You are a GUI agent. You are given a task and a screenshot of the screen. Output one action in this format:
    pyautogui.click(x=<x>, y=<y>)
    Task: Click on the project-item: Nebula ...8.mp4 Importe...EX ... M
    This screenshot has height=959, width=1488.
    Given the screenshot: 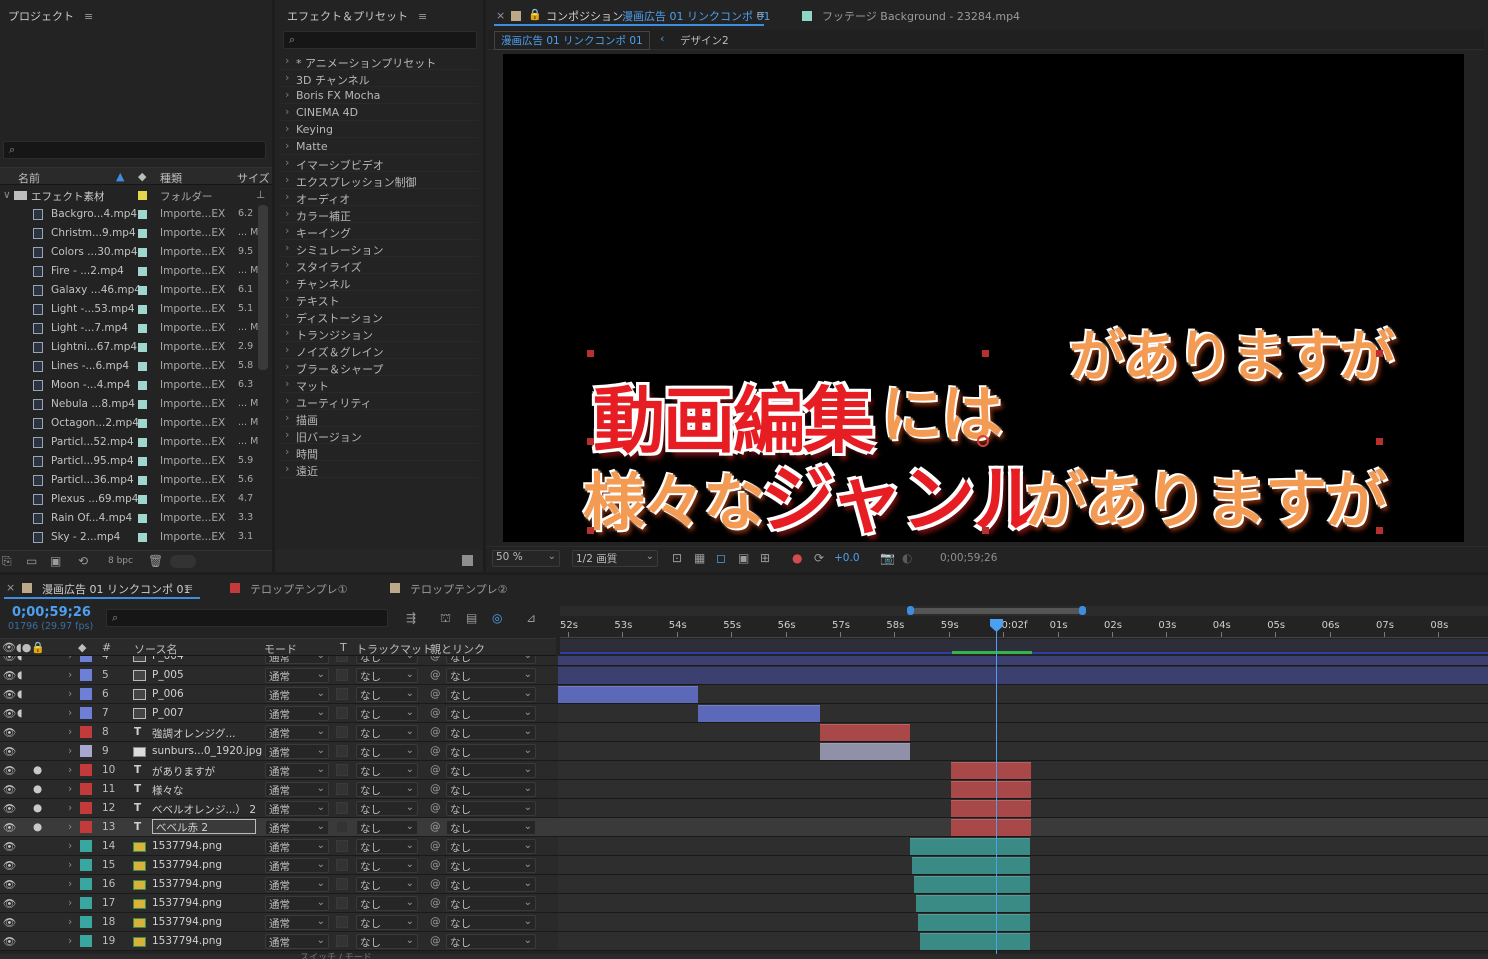 What is the action you would take?
    pyautogui.click(x=135, y=404)
    